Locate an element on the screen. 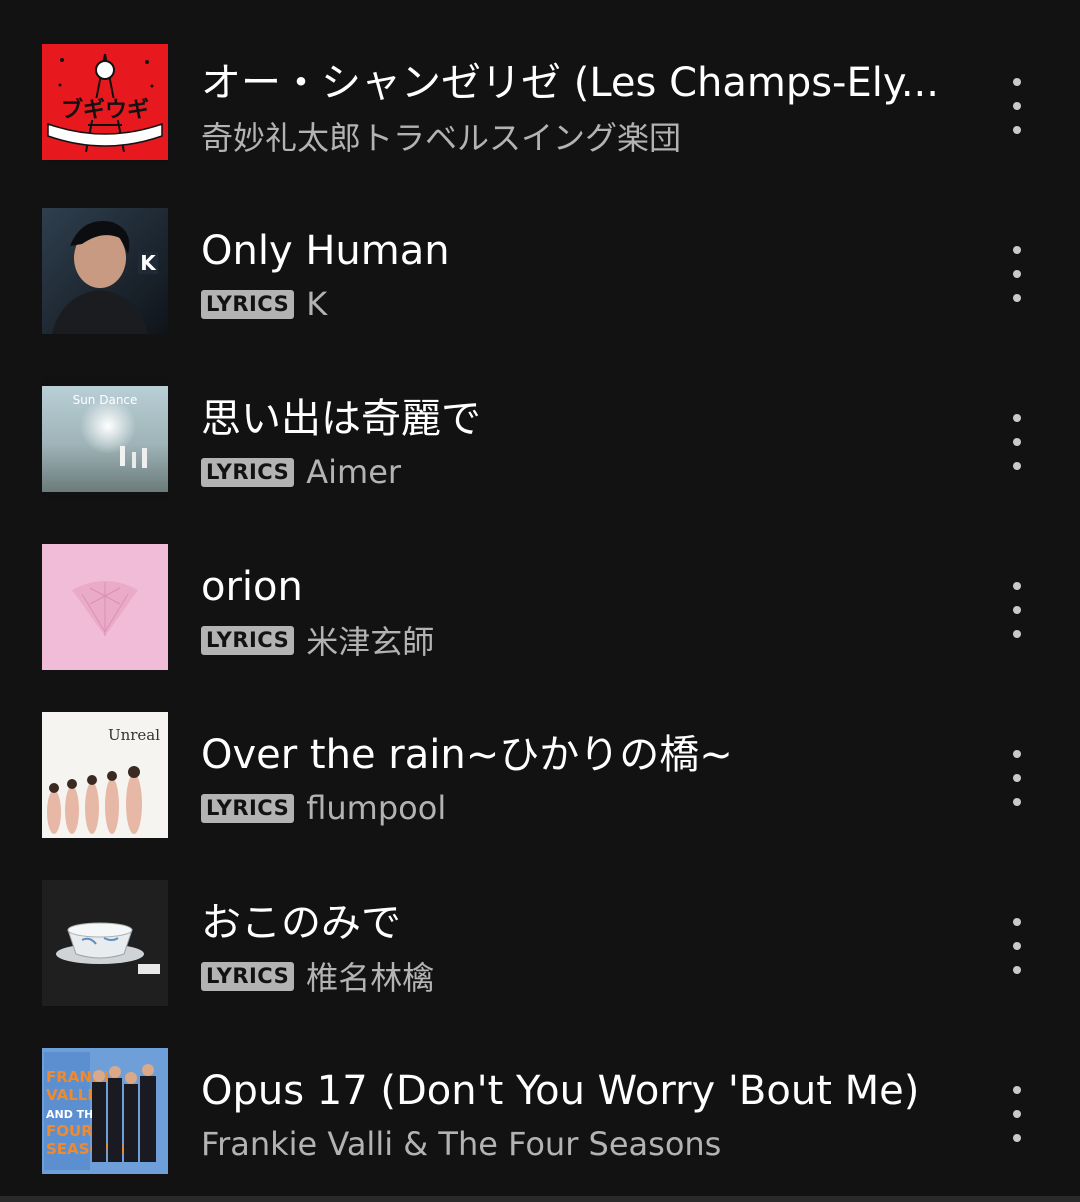 The image size is (1080, 1202). artist-name: 奇妙礼太郎トラベルスイング楽団 is located at coordinates (441, 136).